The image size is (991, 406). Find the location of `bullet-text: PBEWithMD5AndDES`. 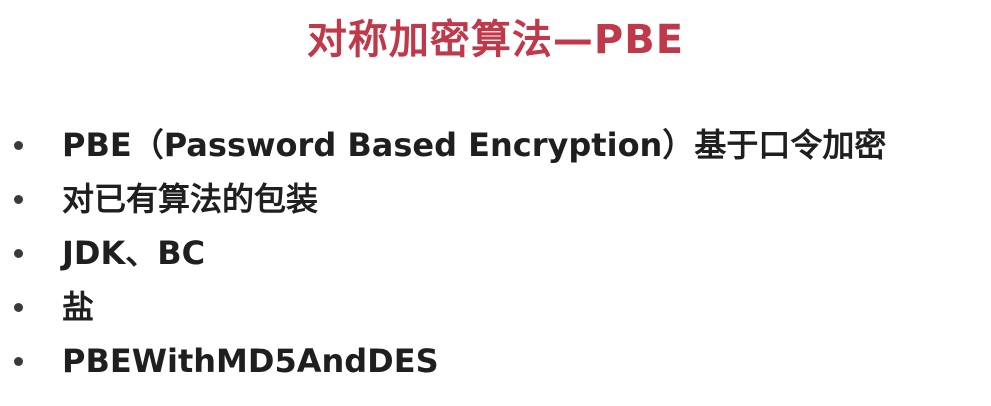

bullet-text: PBEWithMD5AndDES is located at coordinates (250, 361).